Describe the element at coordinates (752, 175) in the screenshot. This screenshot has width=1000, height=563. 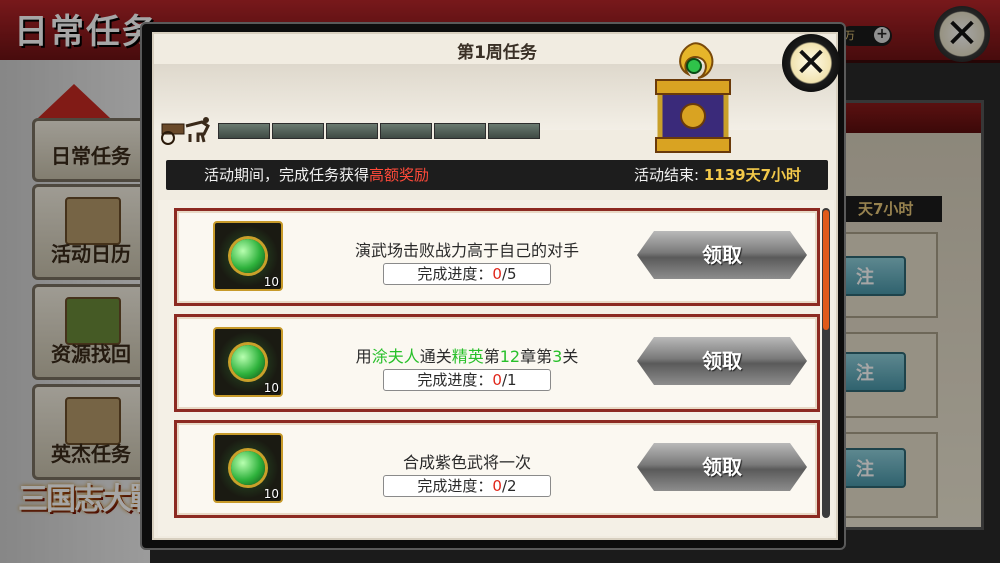
I see `end-time-value: 1139天7小时` at that location.